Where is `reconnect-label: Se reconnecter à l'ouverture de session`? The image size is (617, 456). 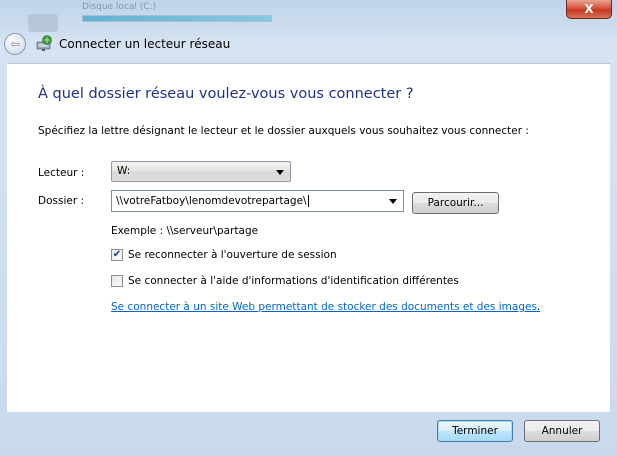
reconnect-label: Se reconnecter à l'ouverture de session is located at coordinates (232, 255).